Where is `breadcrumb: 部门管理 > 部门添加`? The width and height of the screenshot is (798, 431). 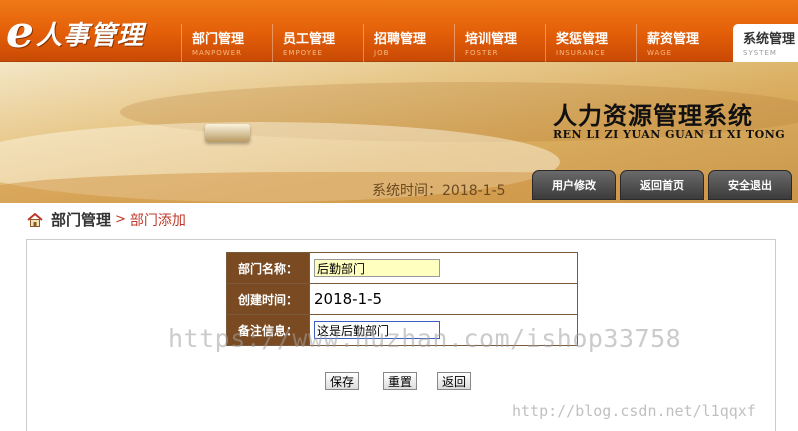
breadcrumb: 部门管理 > 部门添加 is located at coordinates (106, 219).